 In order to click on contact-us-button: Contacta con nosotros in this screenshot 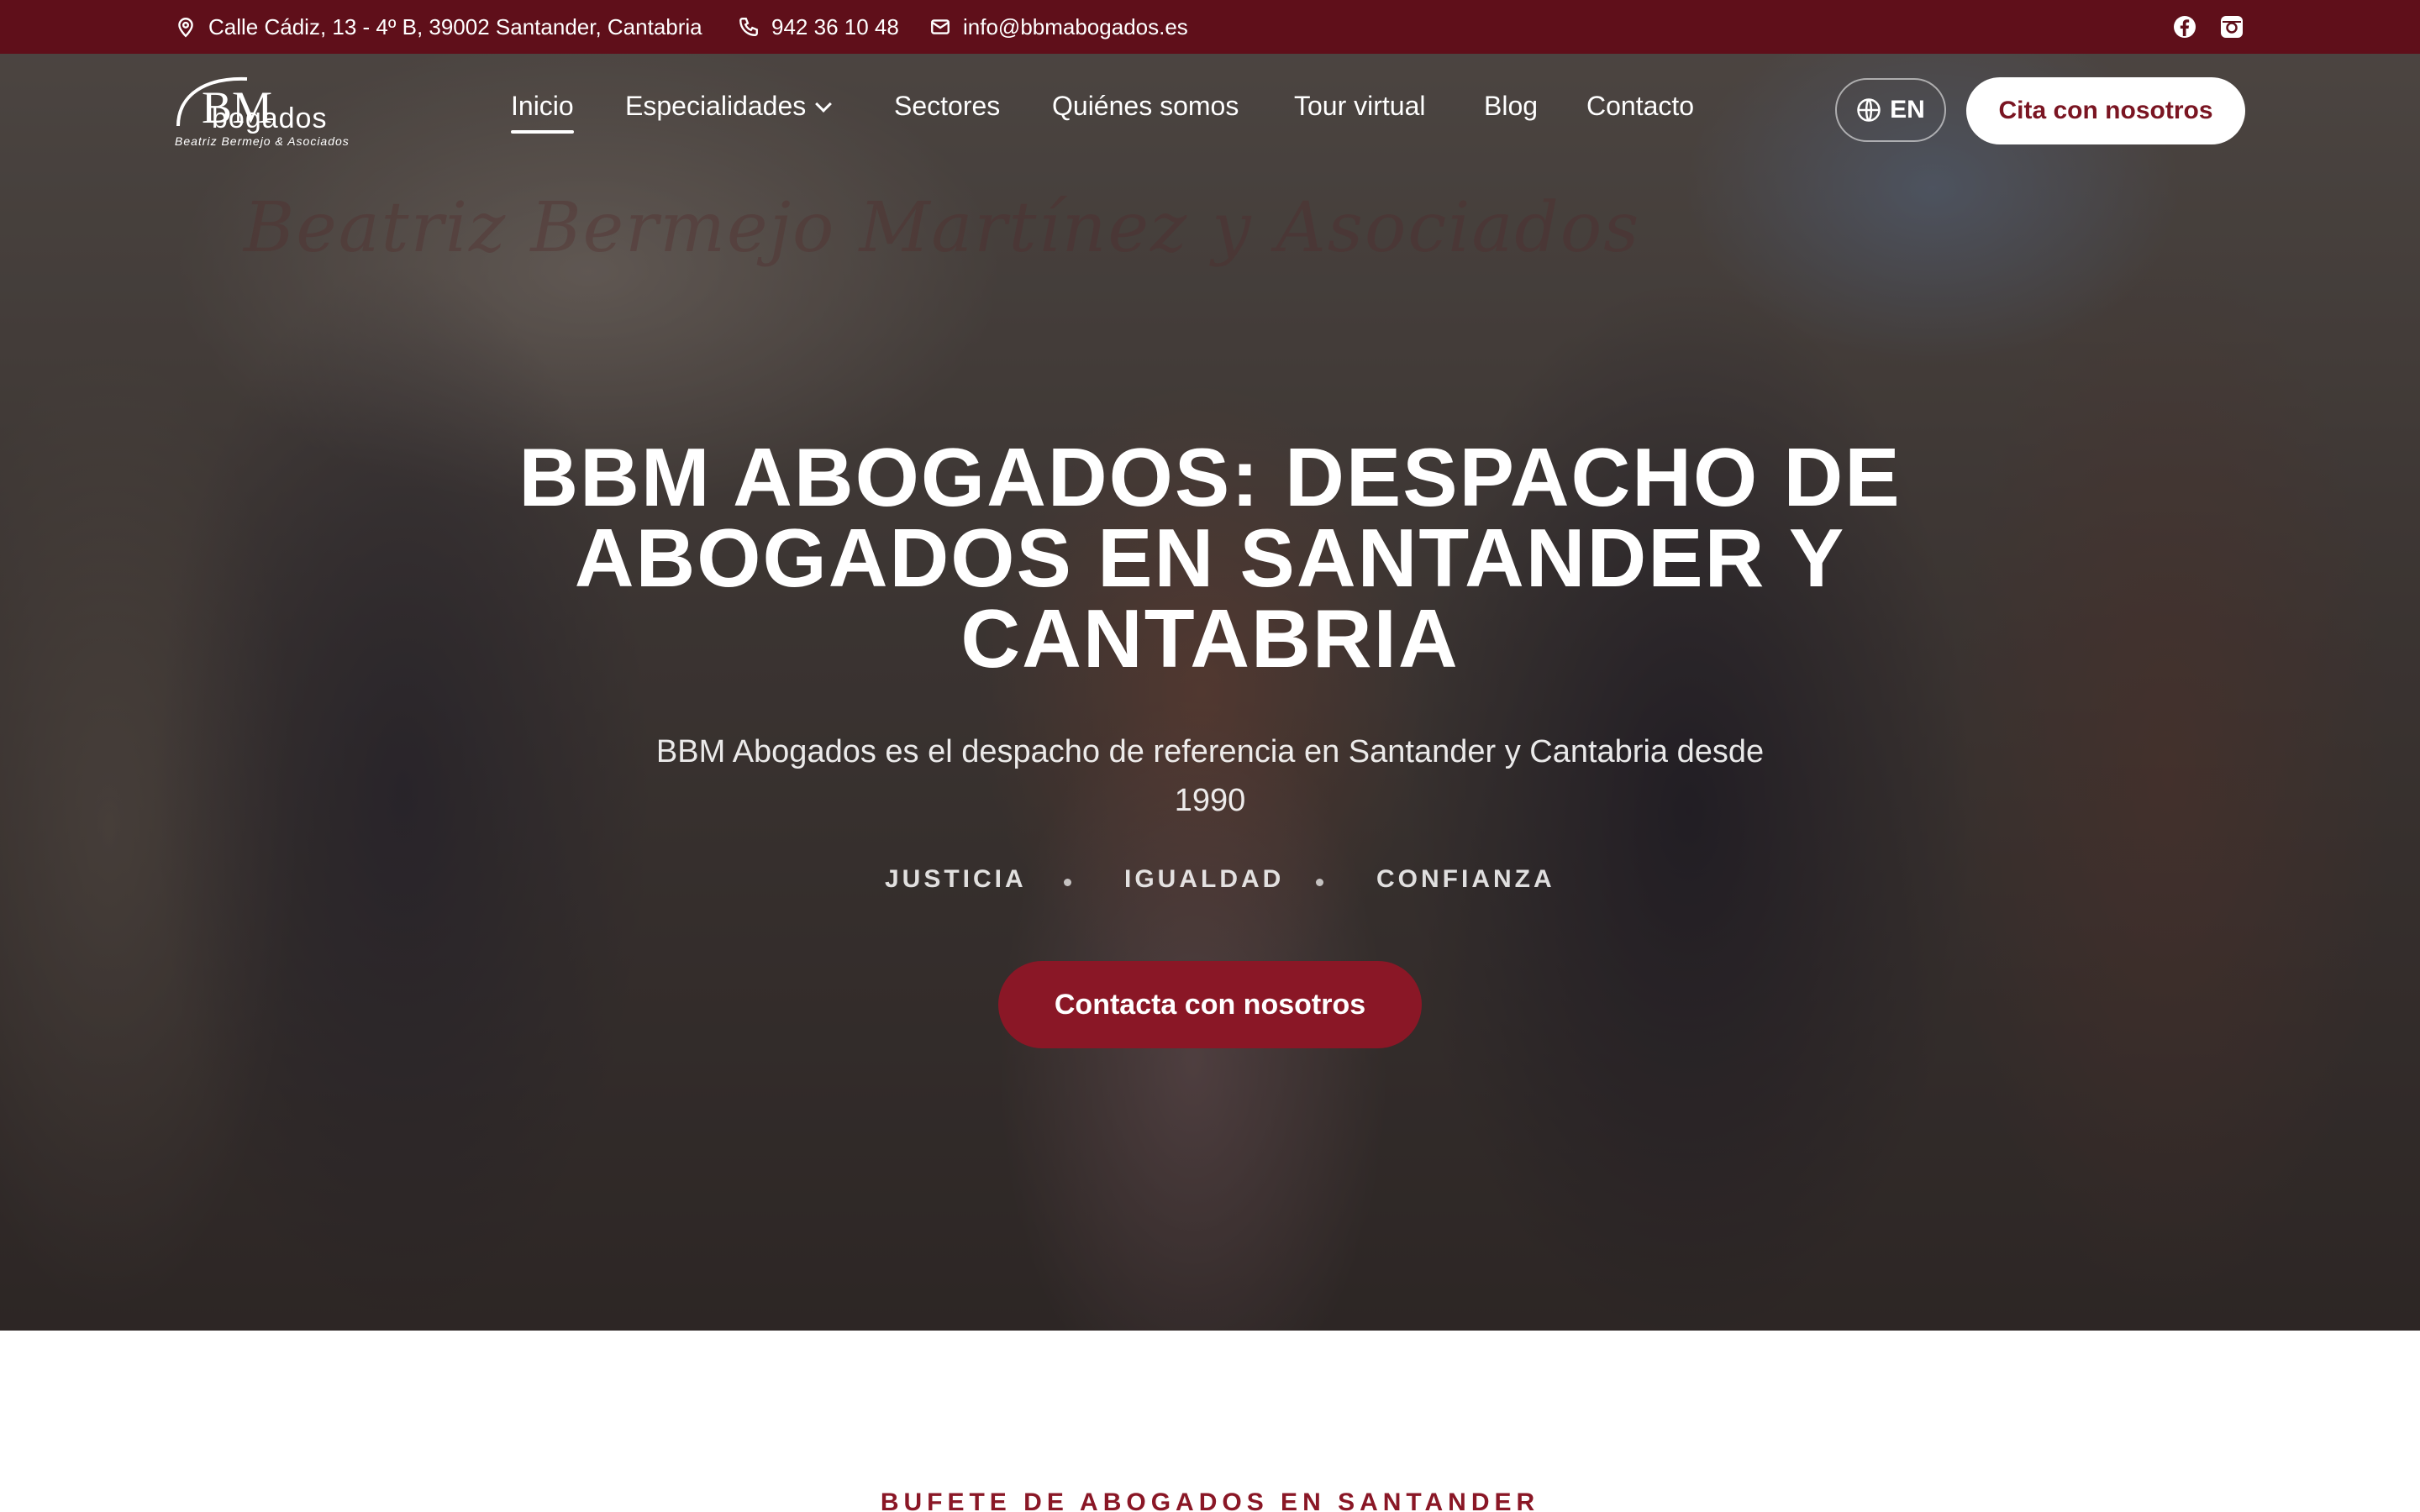, I will do `click(1210, 1004)`.